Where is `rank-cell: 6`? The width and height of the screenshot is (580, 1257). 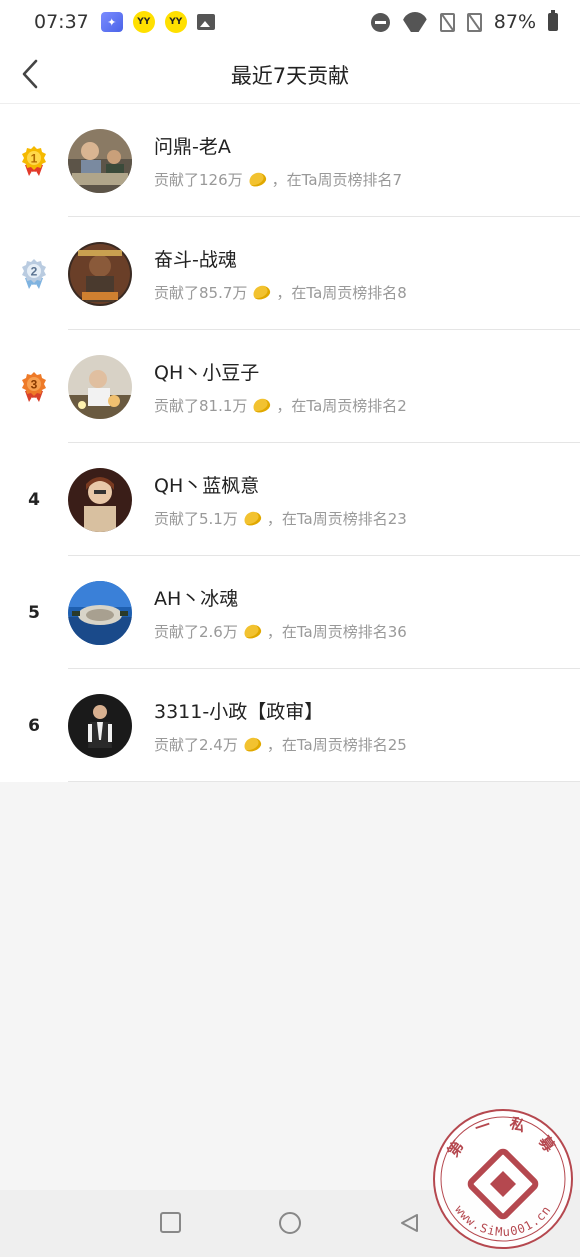 rank-cell: 6 is located at coordinates (34, 726).